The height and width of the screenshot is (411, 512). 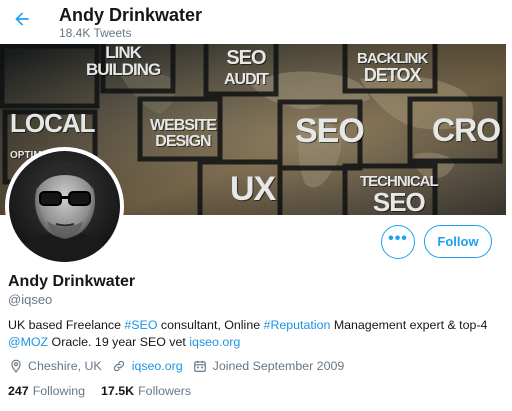 I want to click on location-item: Cheshire, UK, so click(x=55, y=366).